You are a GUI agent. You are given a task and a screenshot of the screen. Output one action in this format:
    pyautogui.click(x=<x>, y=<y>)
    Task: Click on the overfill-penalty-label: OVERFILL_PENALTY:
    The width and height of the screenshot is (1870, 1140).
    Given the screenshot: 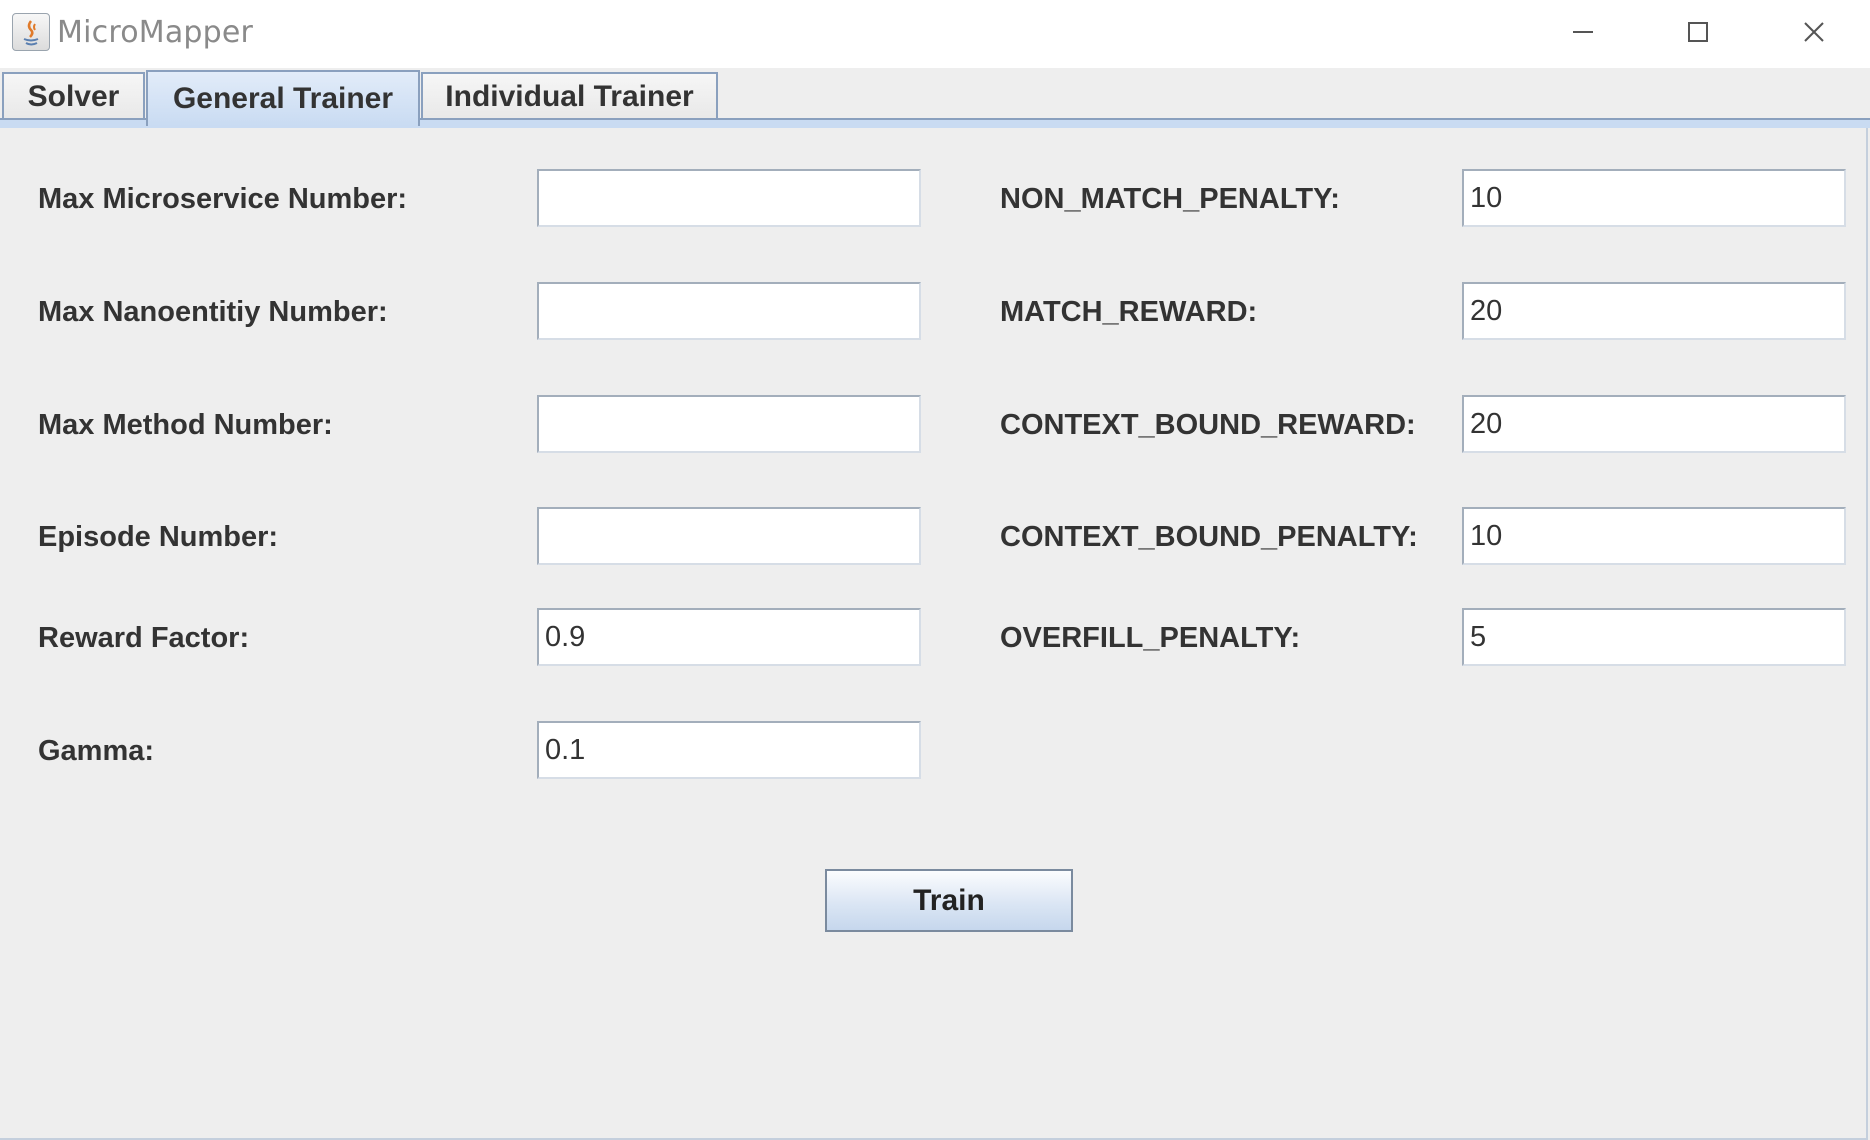 What is the action you would take?
    pyautogui.click(x=1150, y=638)
    